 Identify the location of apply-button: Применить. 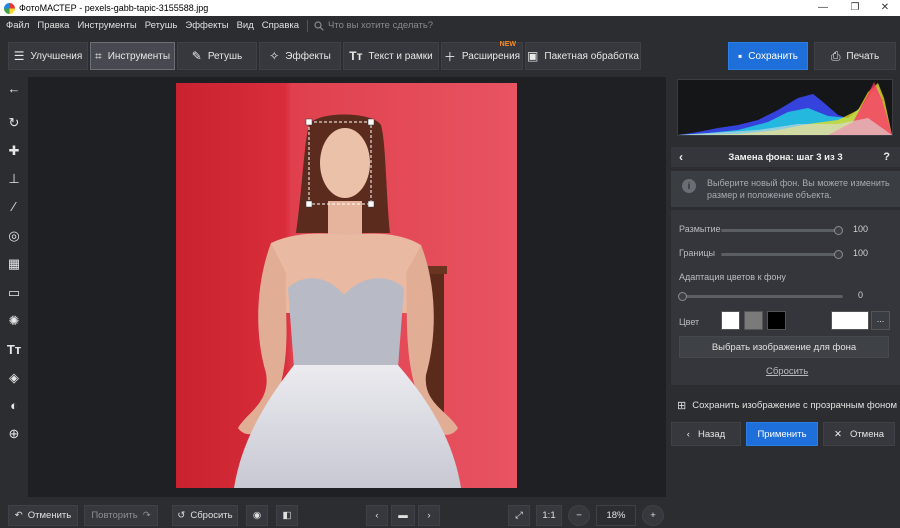
(782, 434).